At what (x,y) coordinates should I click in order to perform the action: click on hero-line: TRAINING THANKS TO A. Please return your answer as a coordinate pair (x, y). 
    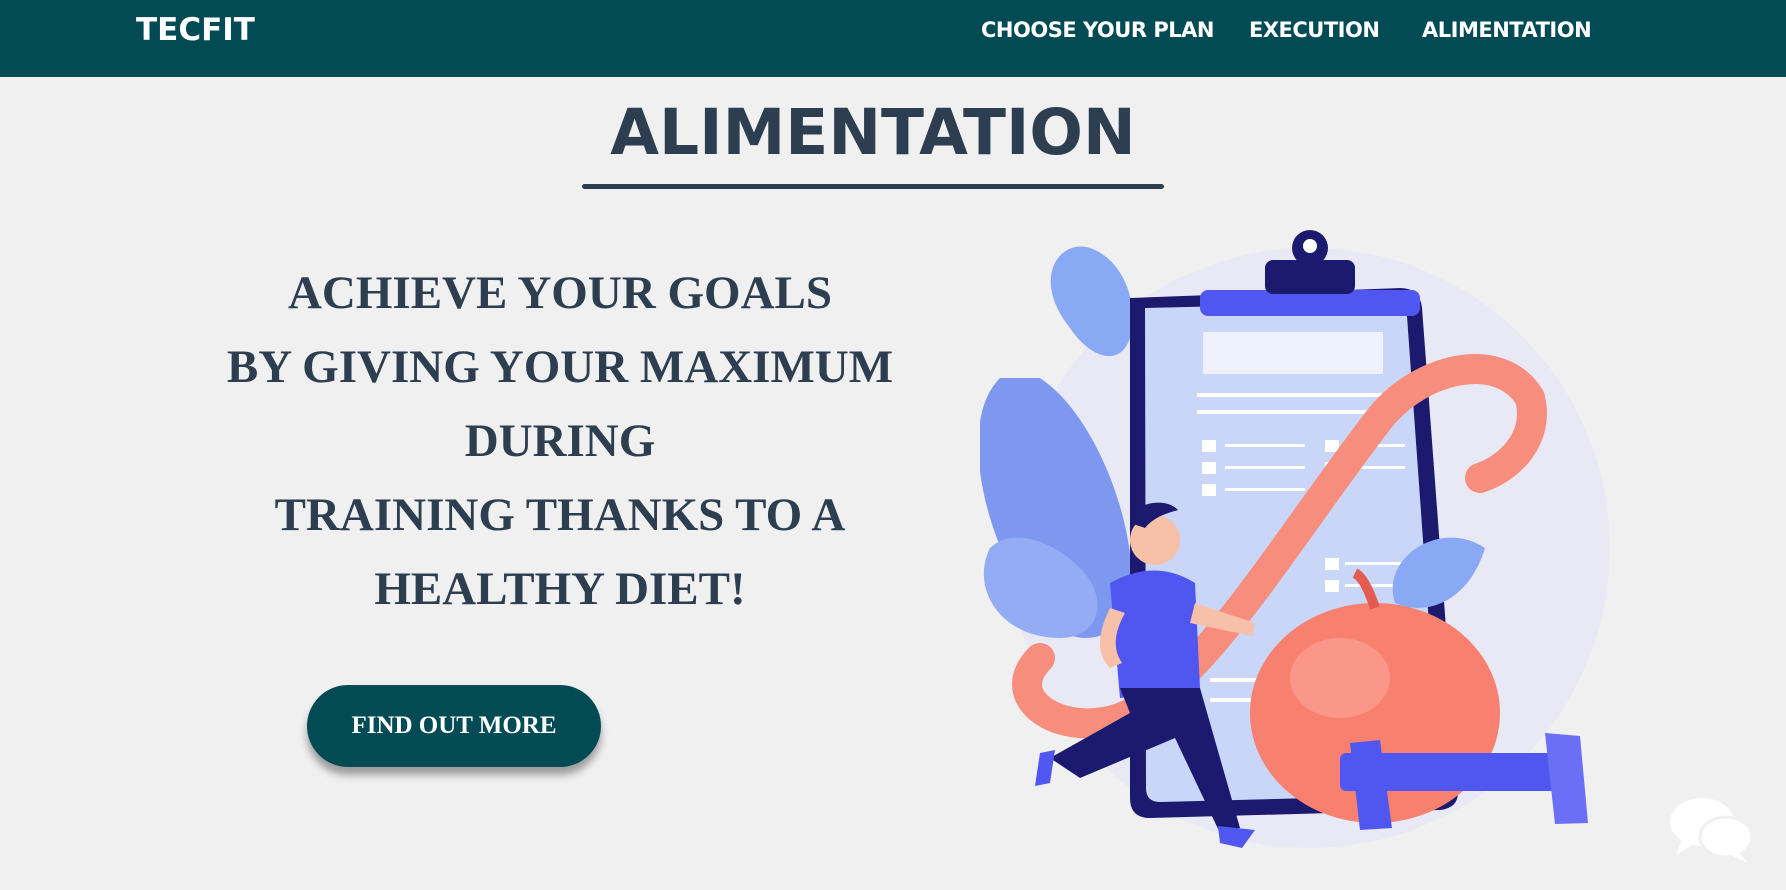
    Looking at the image, I should click on (560, 515).